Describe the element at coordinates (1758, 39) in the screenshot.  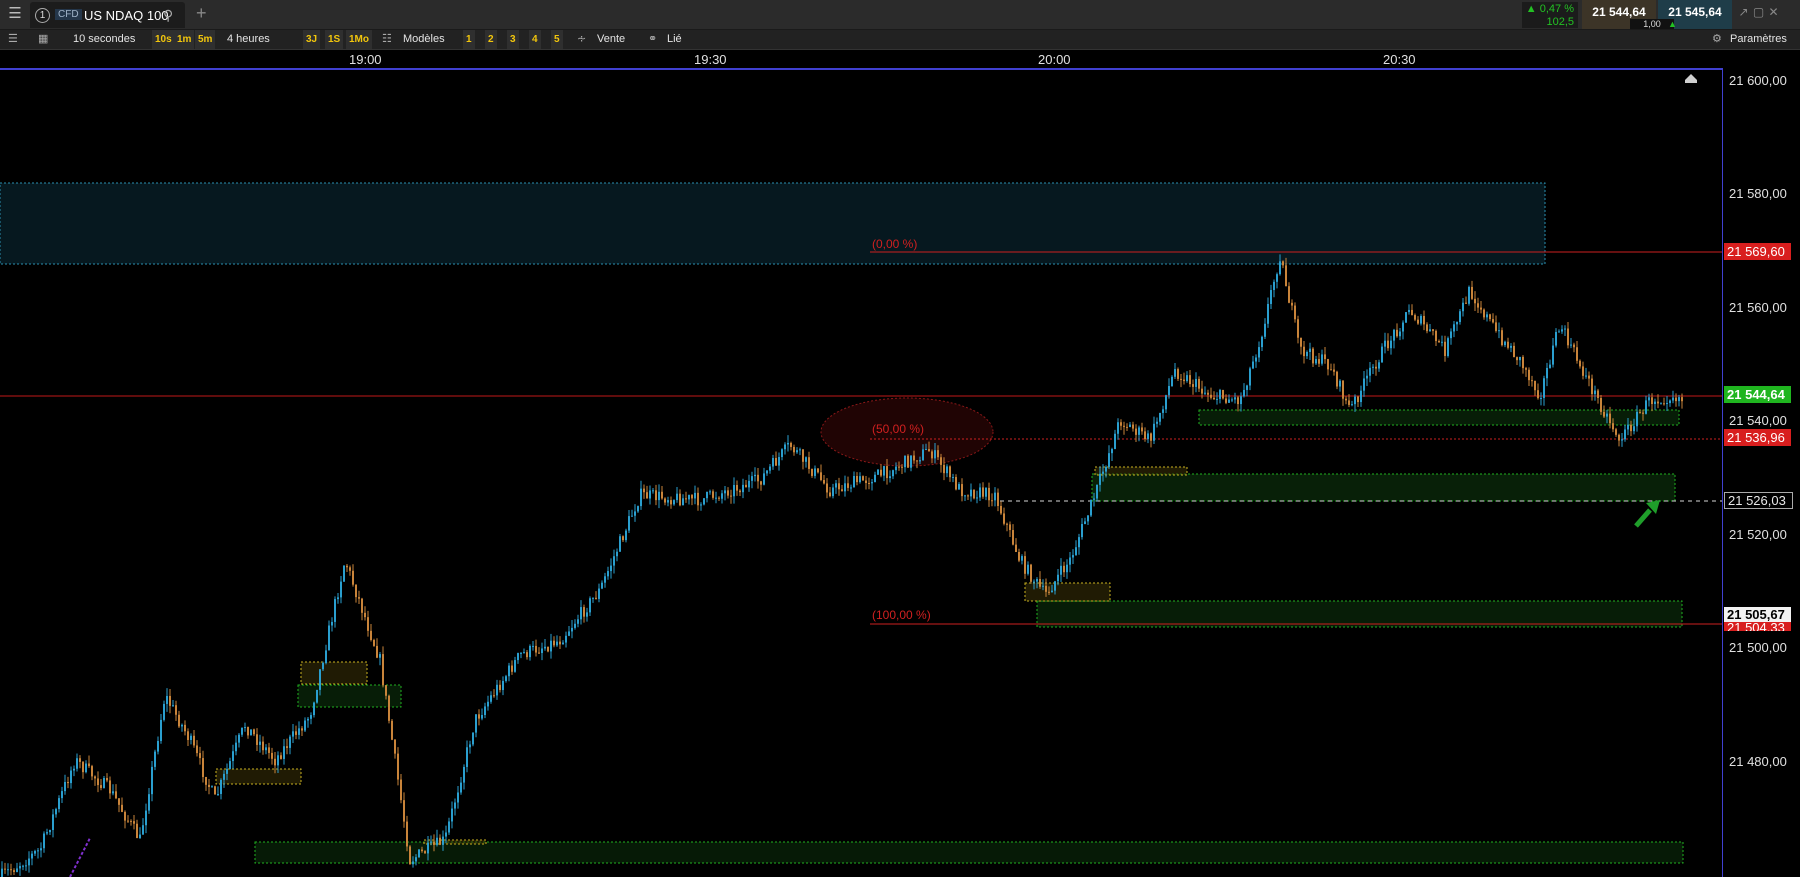
I see `settings-button: Paramètres` at that location.